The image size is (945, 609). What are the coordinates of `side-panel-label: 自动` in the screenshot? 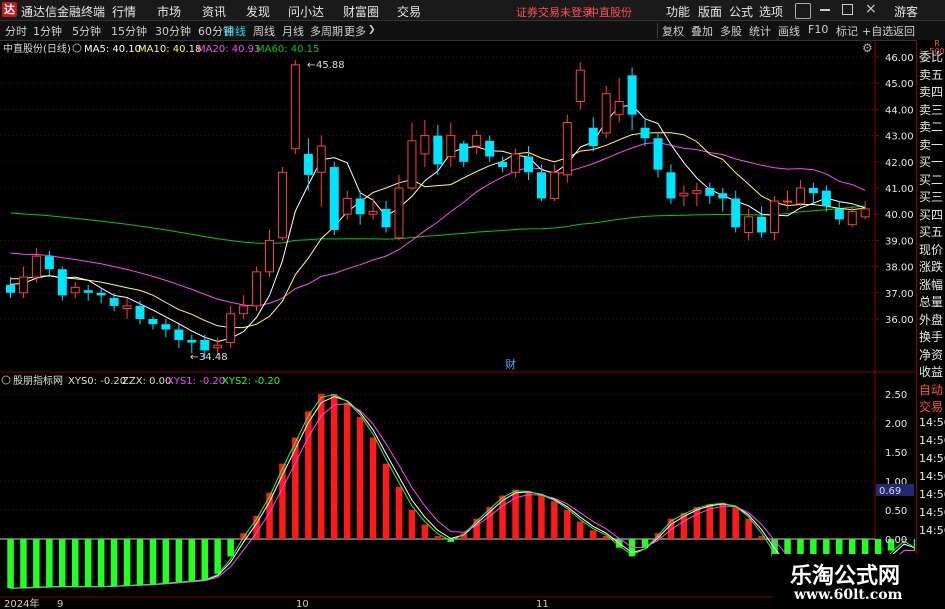 It's located at (931, 389).